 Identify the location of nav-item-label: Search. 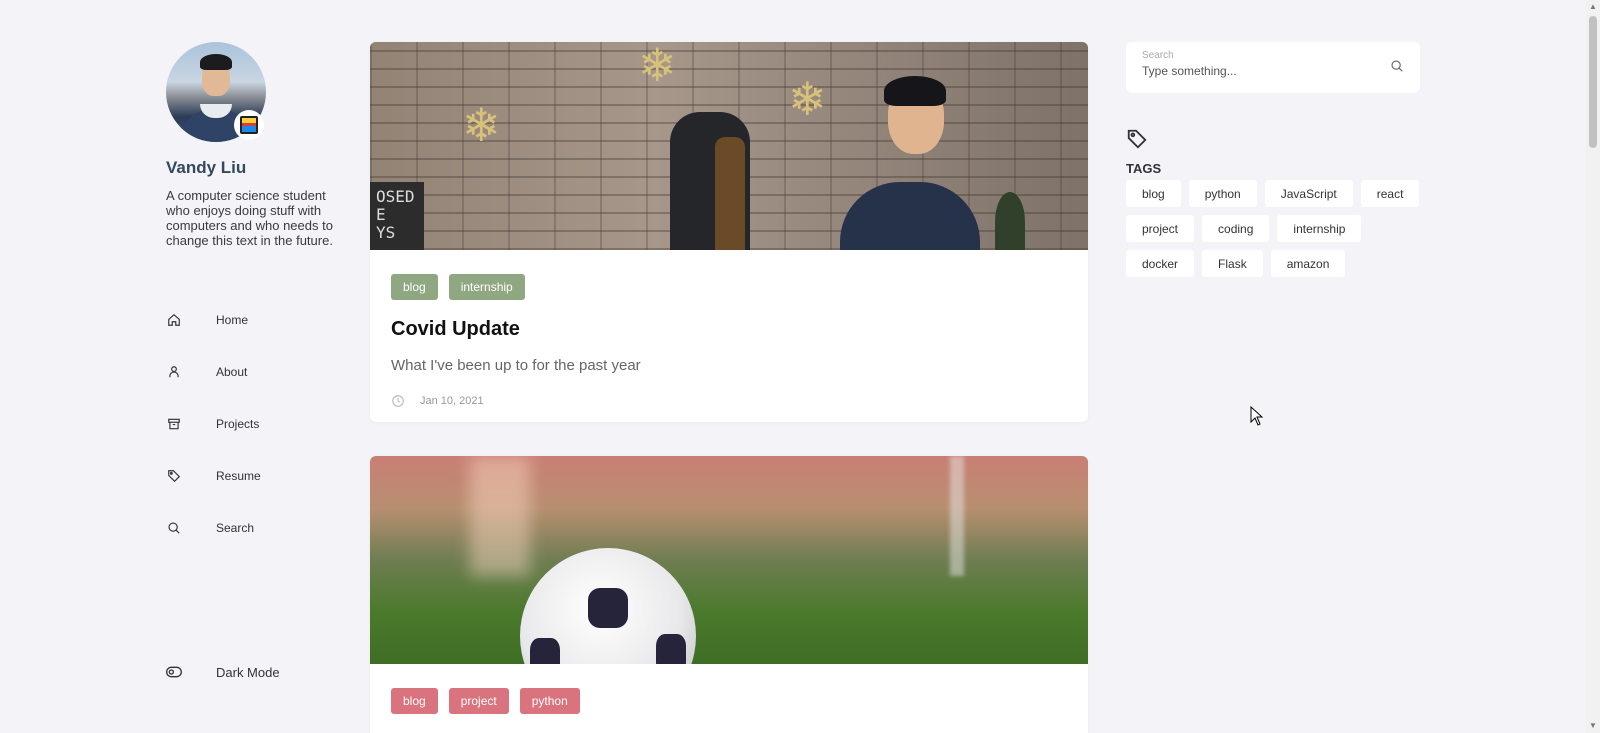
(235, 528).